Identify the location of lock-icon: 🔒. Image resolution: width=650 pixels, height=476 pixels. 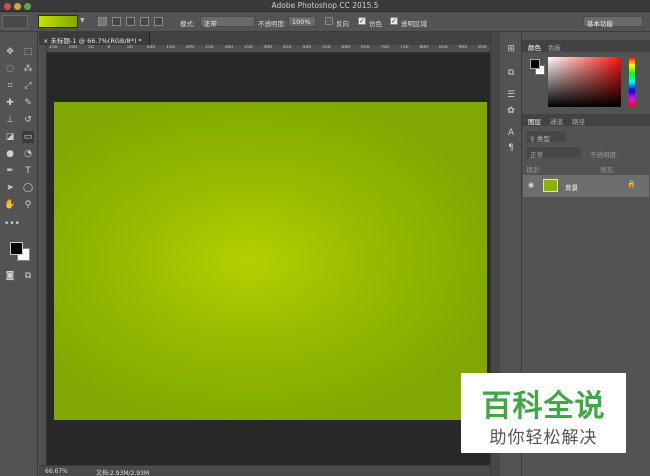
(631, 184).